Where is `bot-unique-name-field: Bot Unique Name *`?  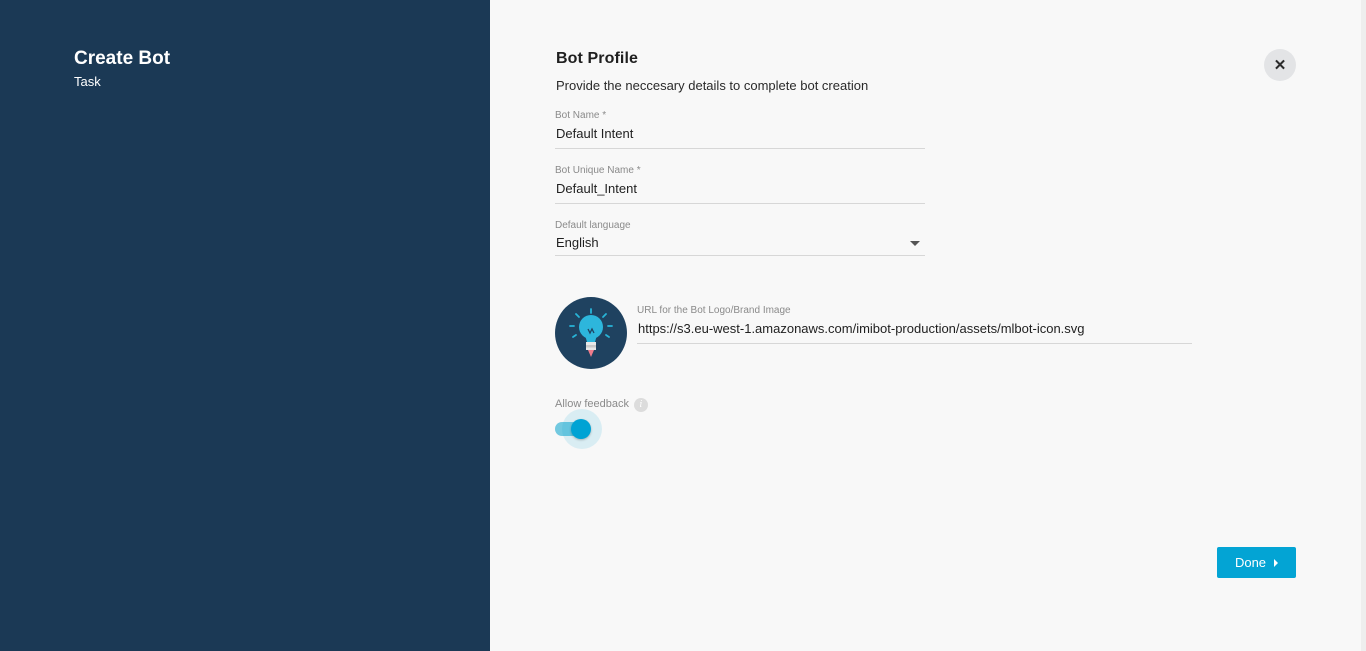
bot-unique-name-field: Bot Unique Name * is located at coordinates (740, 184).